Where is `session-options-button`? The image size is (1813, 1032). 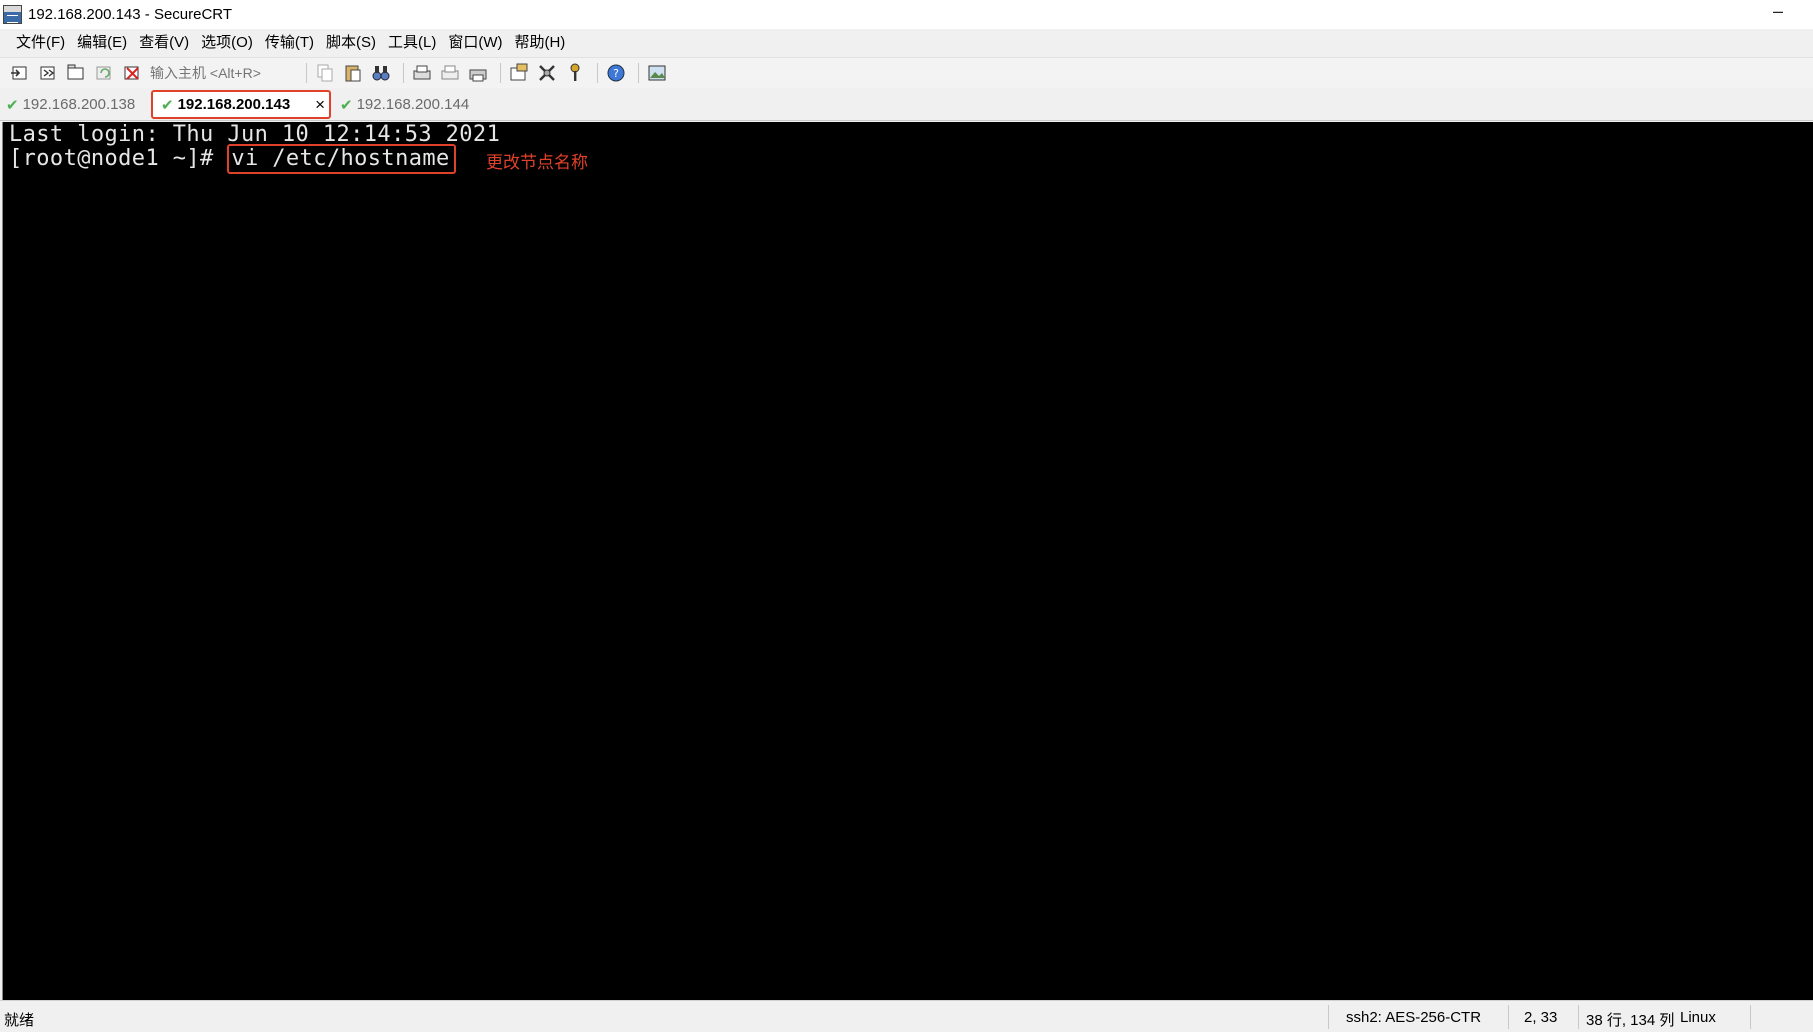 session-options-button is located at coordinates (519, 73).